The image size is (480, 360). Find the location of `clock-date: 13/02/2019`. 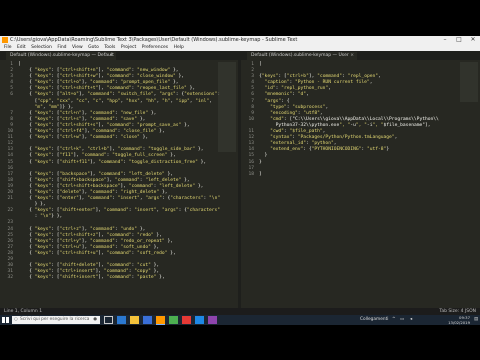

clock-date: 13/02/2019 is located at coordinates (459, 322).